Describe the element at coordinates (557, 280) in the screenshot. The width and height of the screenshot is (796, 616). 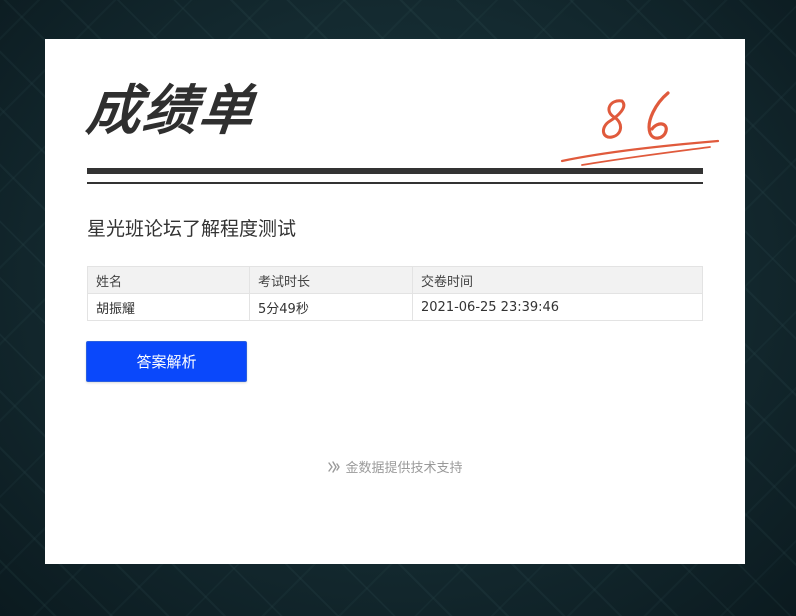
I see `header-submit-time: 交卷时间` at that location.